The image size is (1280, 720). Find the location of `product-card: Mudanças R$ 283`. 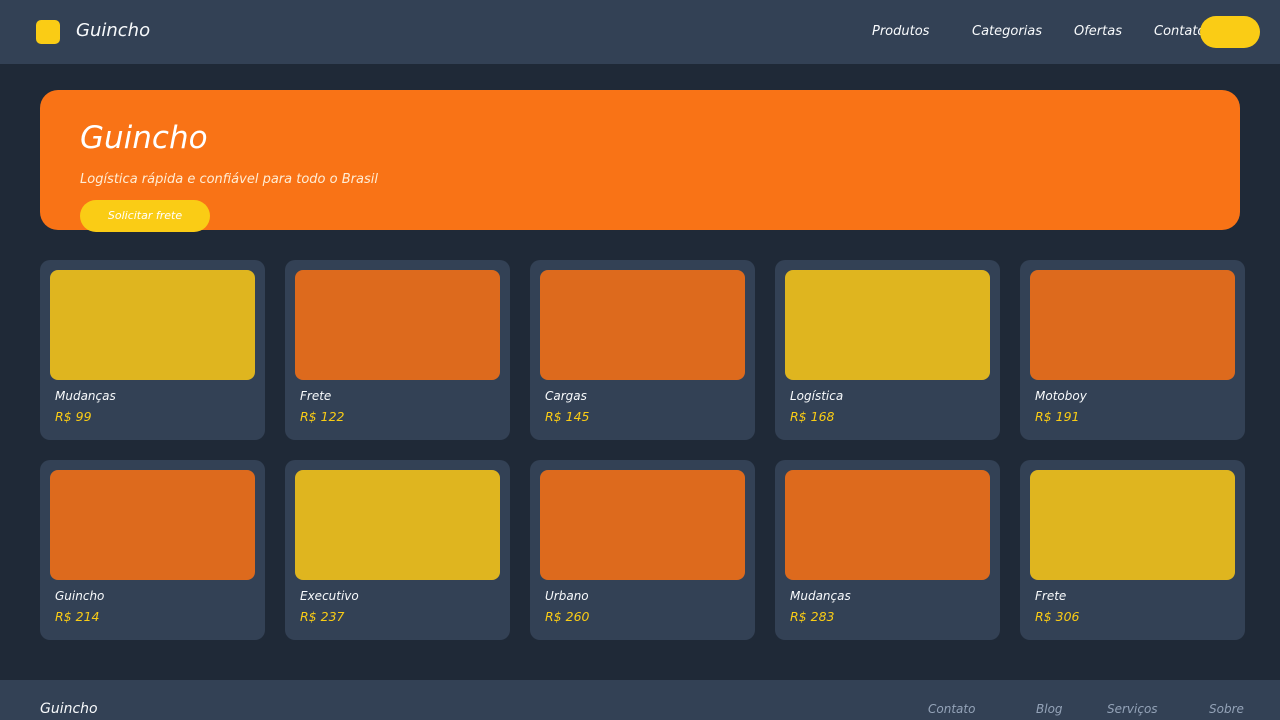

product-card: Mudanças R$ 283 is located at coordinates (887, 550).